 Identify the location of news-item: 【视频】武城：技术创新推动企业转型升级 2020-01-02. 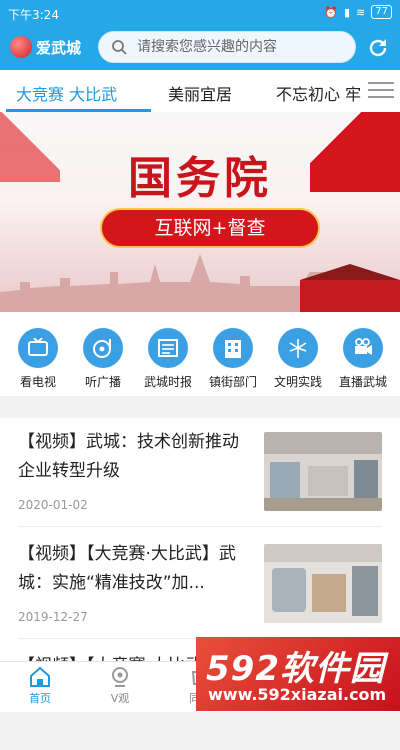
(200, 472).